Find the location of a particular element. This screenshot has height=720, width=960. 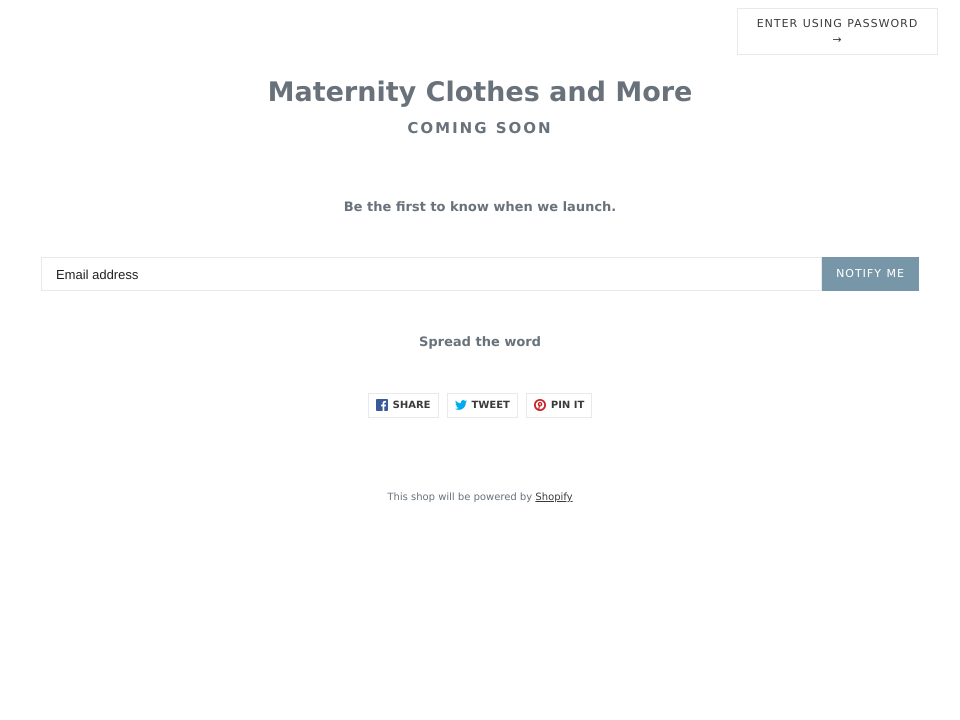

share-heading: Spread the word is located at coordinates (480, 343).